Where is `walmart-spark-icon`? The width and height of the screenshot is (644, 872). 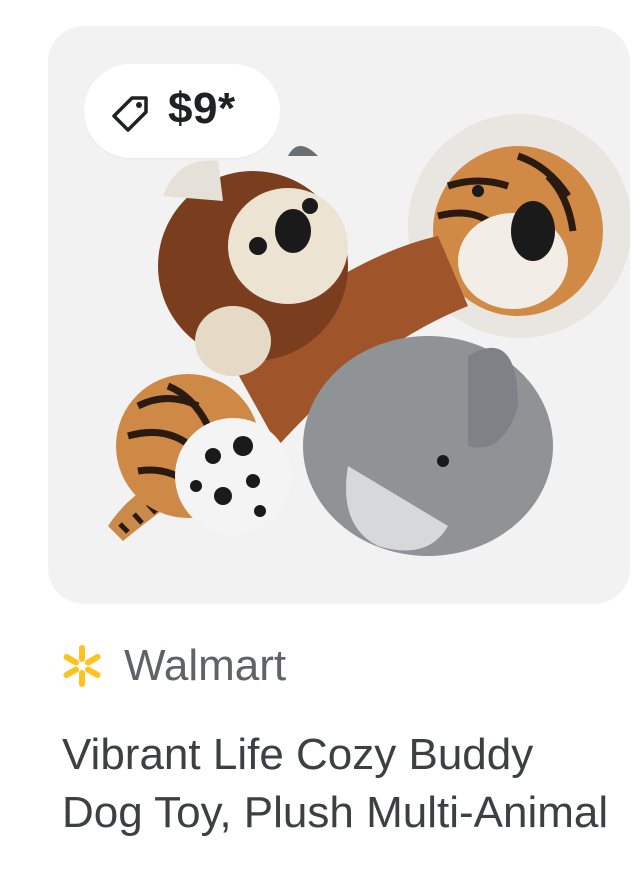 walmart-spark-icon is located at coordinates (82, 666).